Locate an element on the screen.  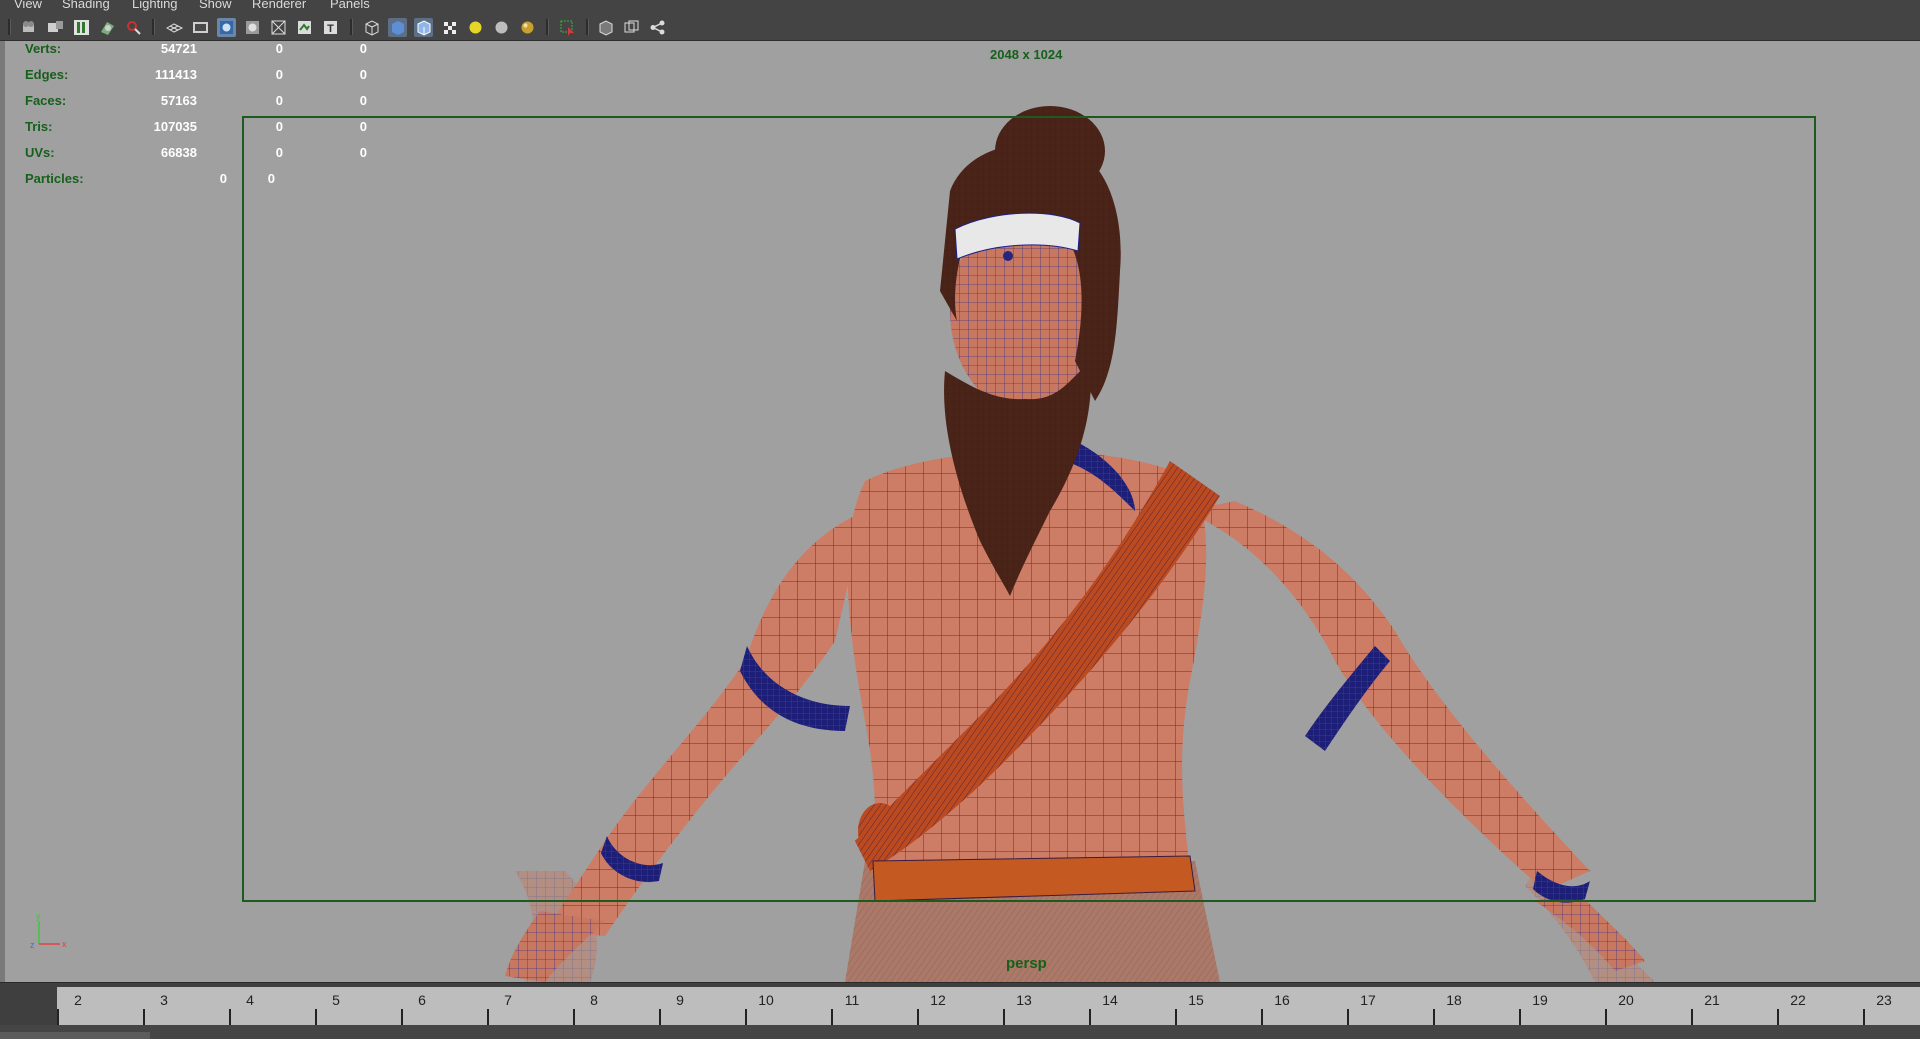
frame-tick-label: 20 is located at coordinates (1626, 1000).